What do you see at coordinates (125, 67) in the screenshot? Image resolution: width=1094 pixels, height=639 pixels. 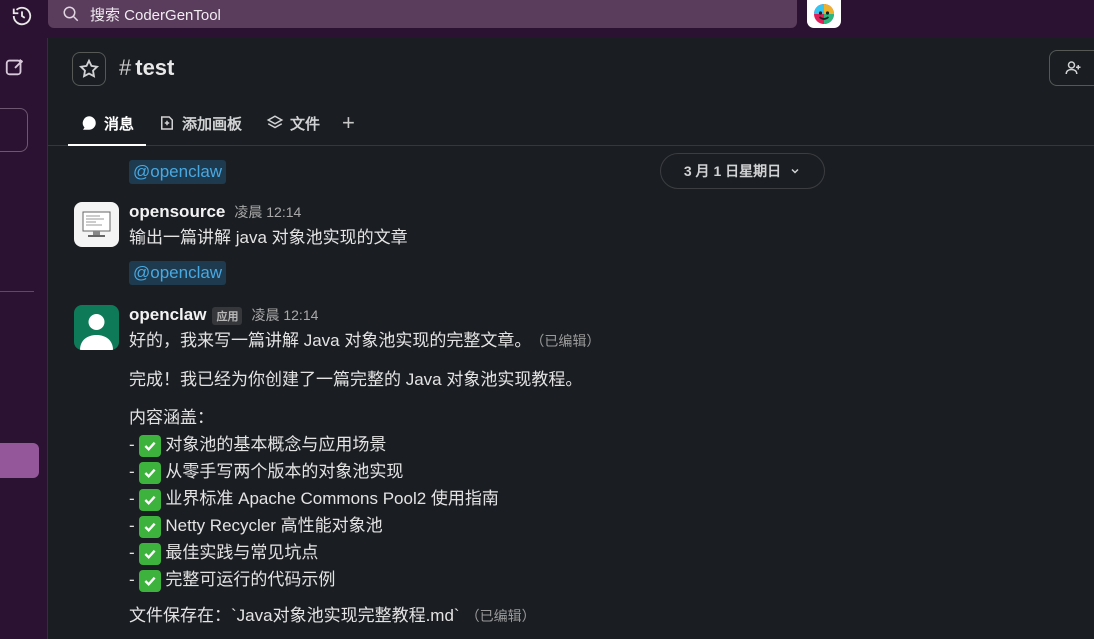 I see `channel-hash: #` at bounding box center [125, 67].